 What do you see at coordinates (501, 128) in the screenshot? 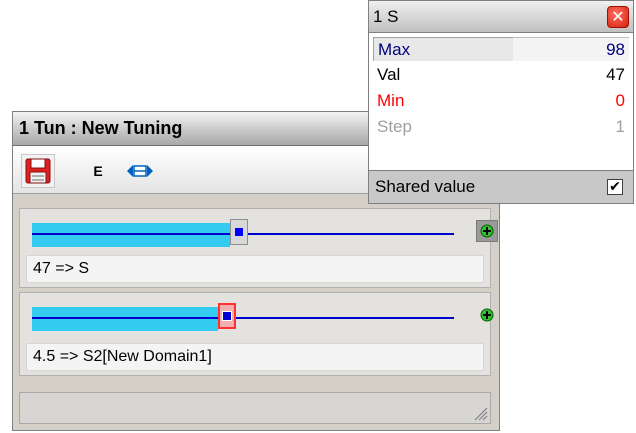
I see `step-row: Step 1` at bounding box center [501, 128].